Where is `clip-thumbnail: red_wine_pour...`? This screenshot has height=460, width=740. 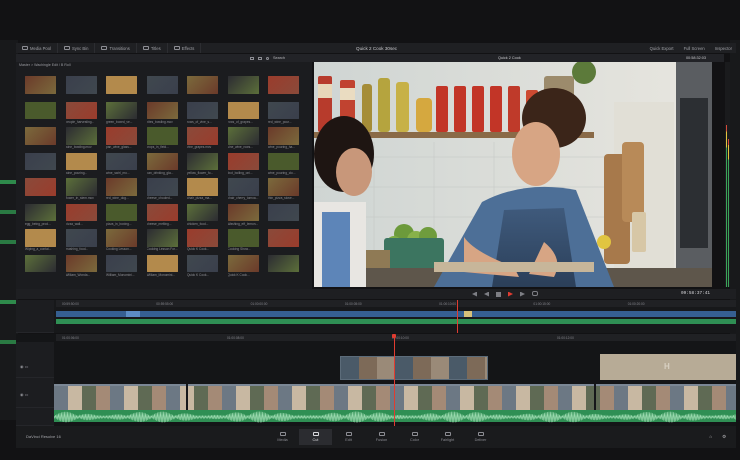 clip-thumbnail: red_wine_pour... is located at coordinates (285, 114).